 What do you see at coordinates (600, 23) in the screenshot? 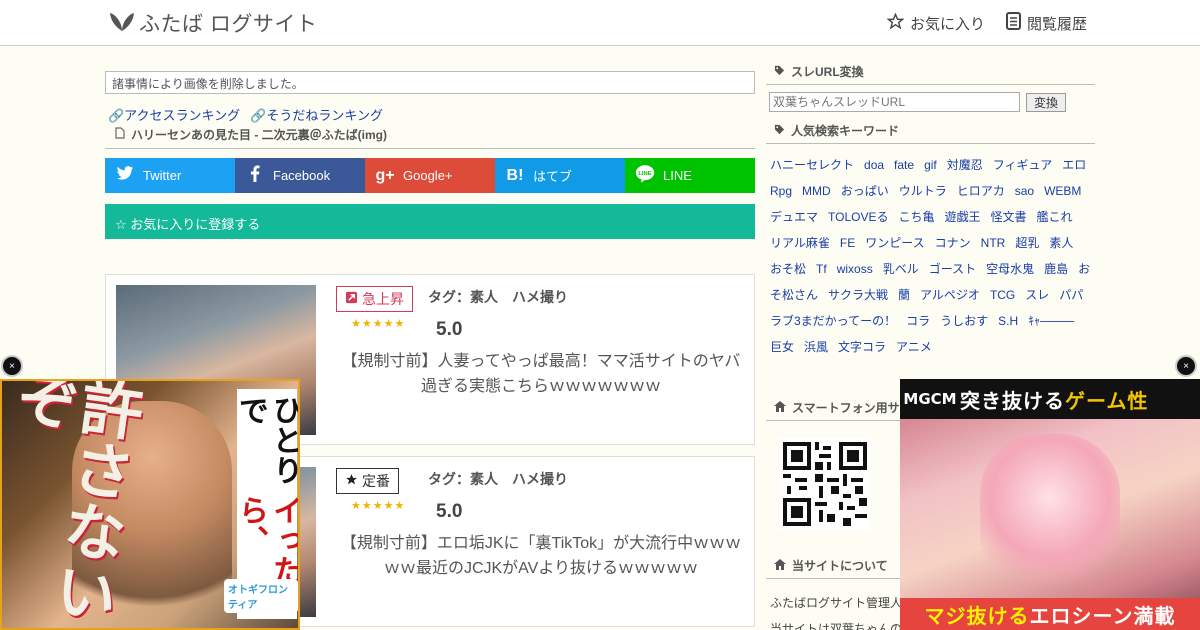
I see `site-header: ふたば ログサイト お気に入り 閲覧履歴` at bounding box center [600, 23].